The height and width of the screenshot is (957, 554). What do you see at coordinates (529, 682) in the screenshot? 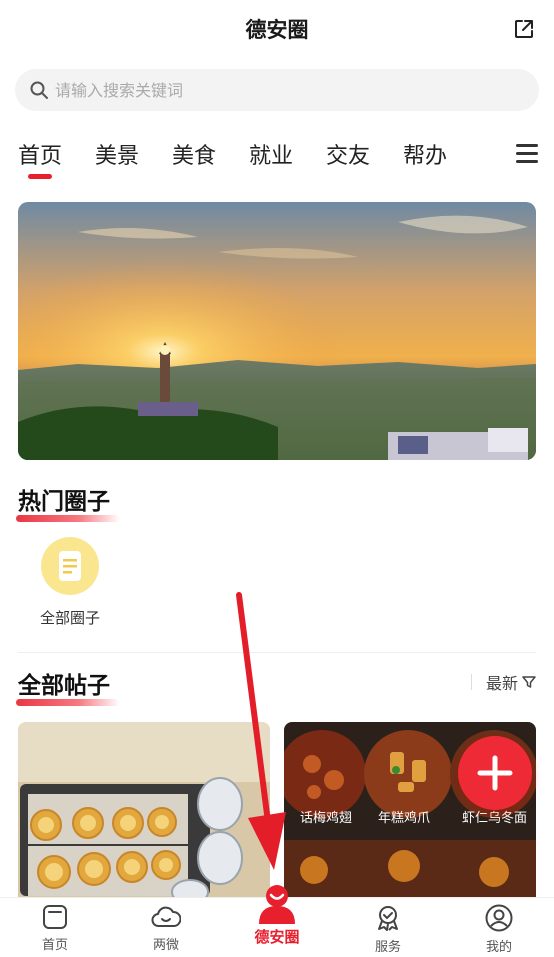
I see `filter-icon` at bounding box center [529, 682].